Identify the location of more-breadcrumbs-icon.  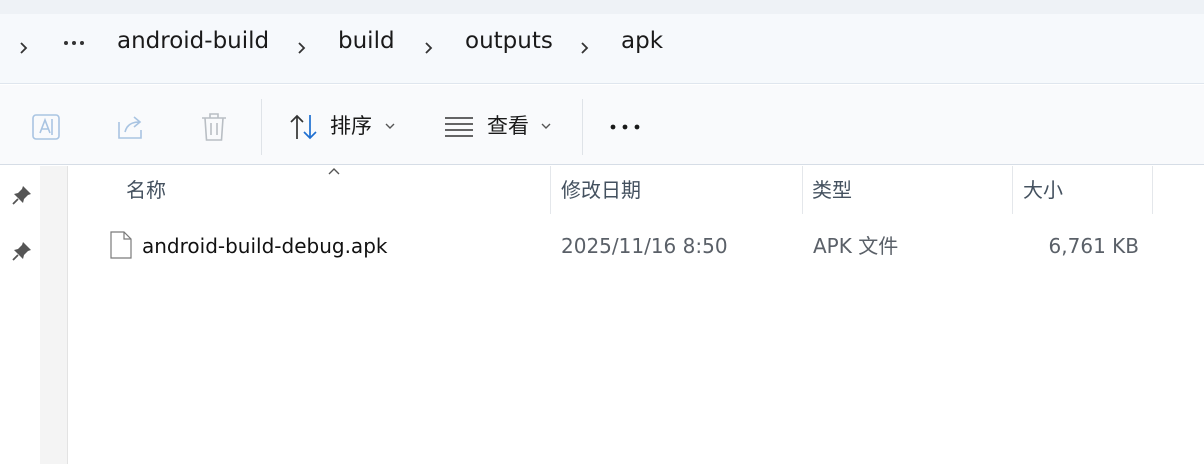
(74, 43).